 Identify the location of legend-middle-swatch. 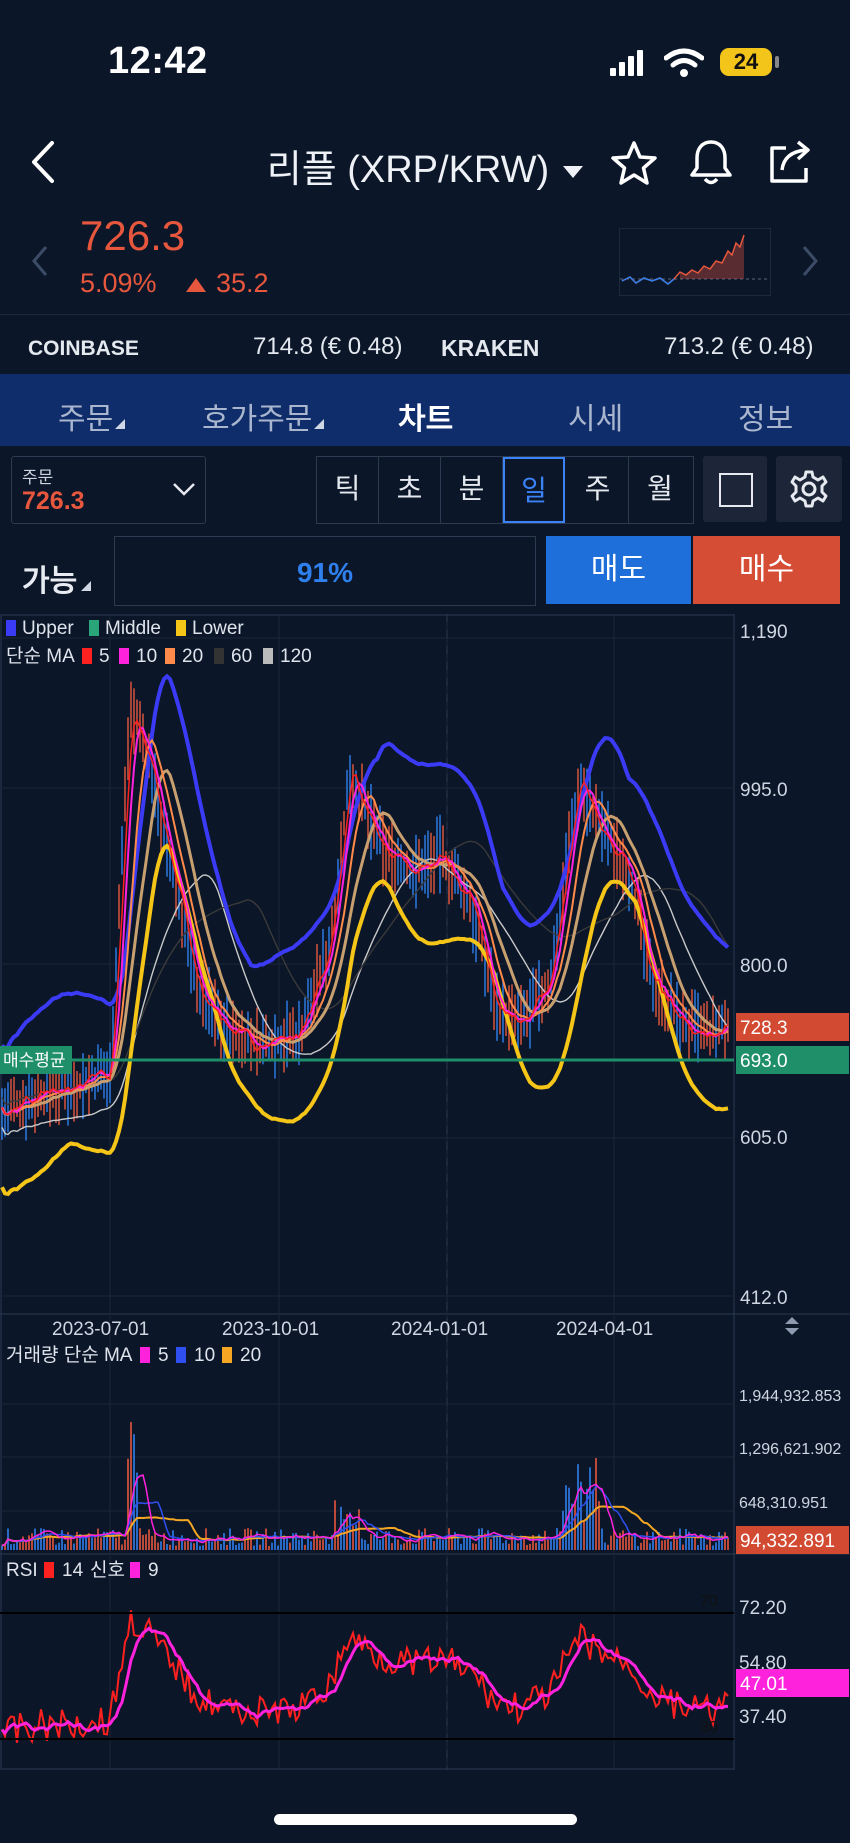
(94, 628).